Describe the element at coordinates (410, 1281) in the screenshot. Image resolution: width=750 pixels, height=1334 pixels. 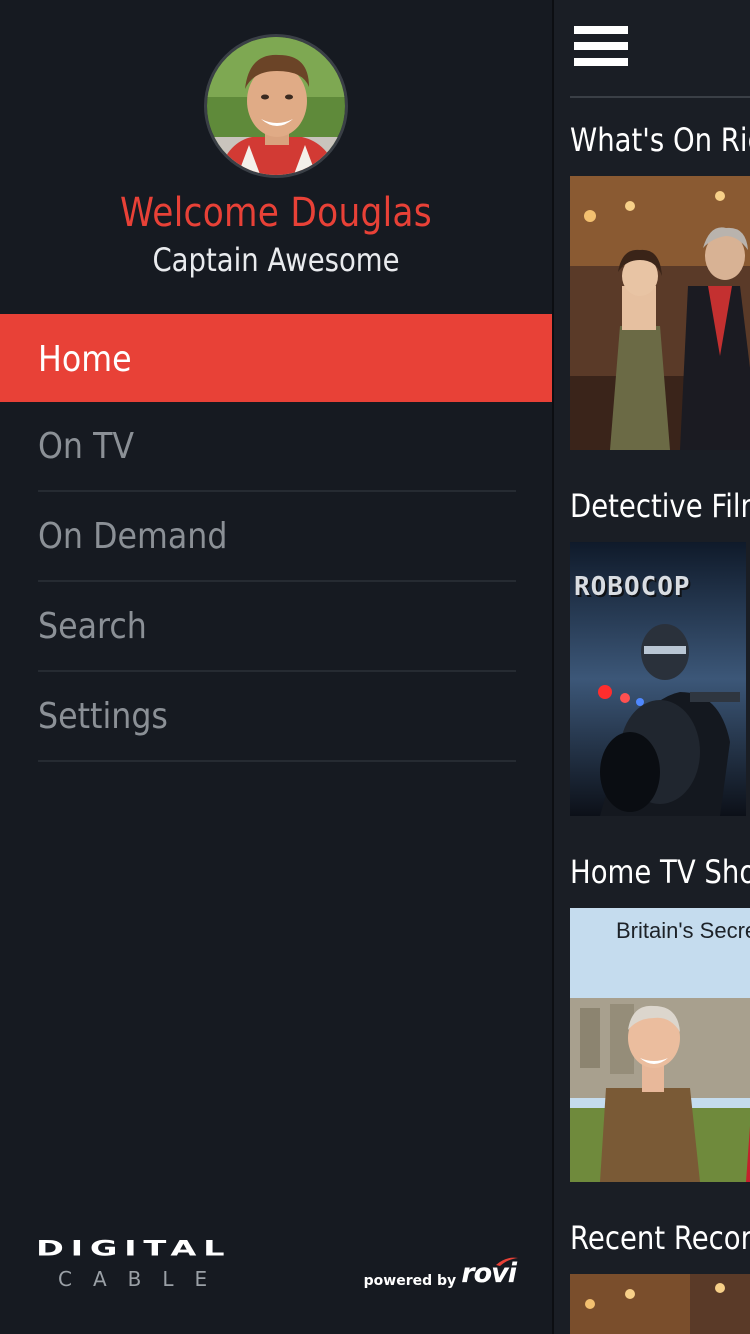
I see `powered-by-label: powered by` at that location.